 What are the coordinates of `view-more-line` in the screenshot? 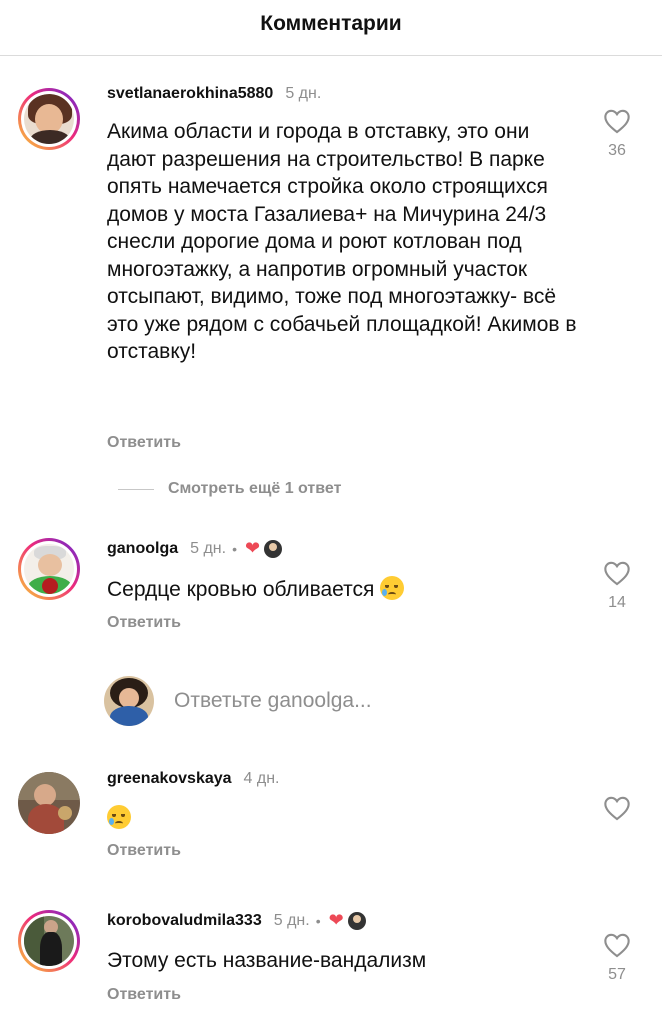 It's located at (136, 489).